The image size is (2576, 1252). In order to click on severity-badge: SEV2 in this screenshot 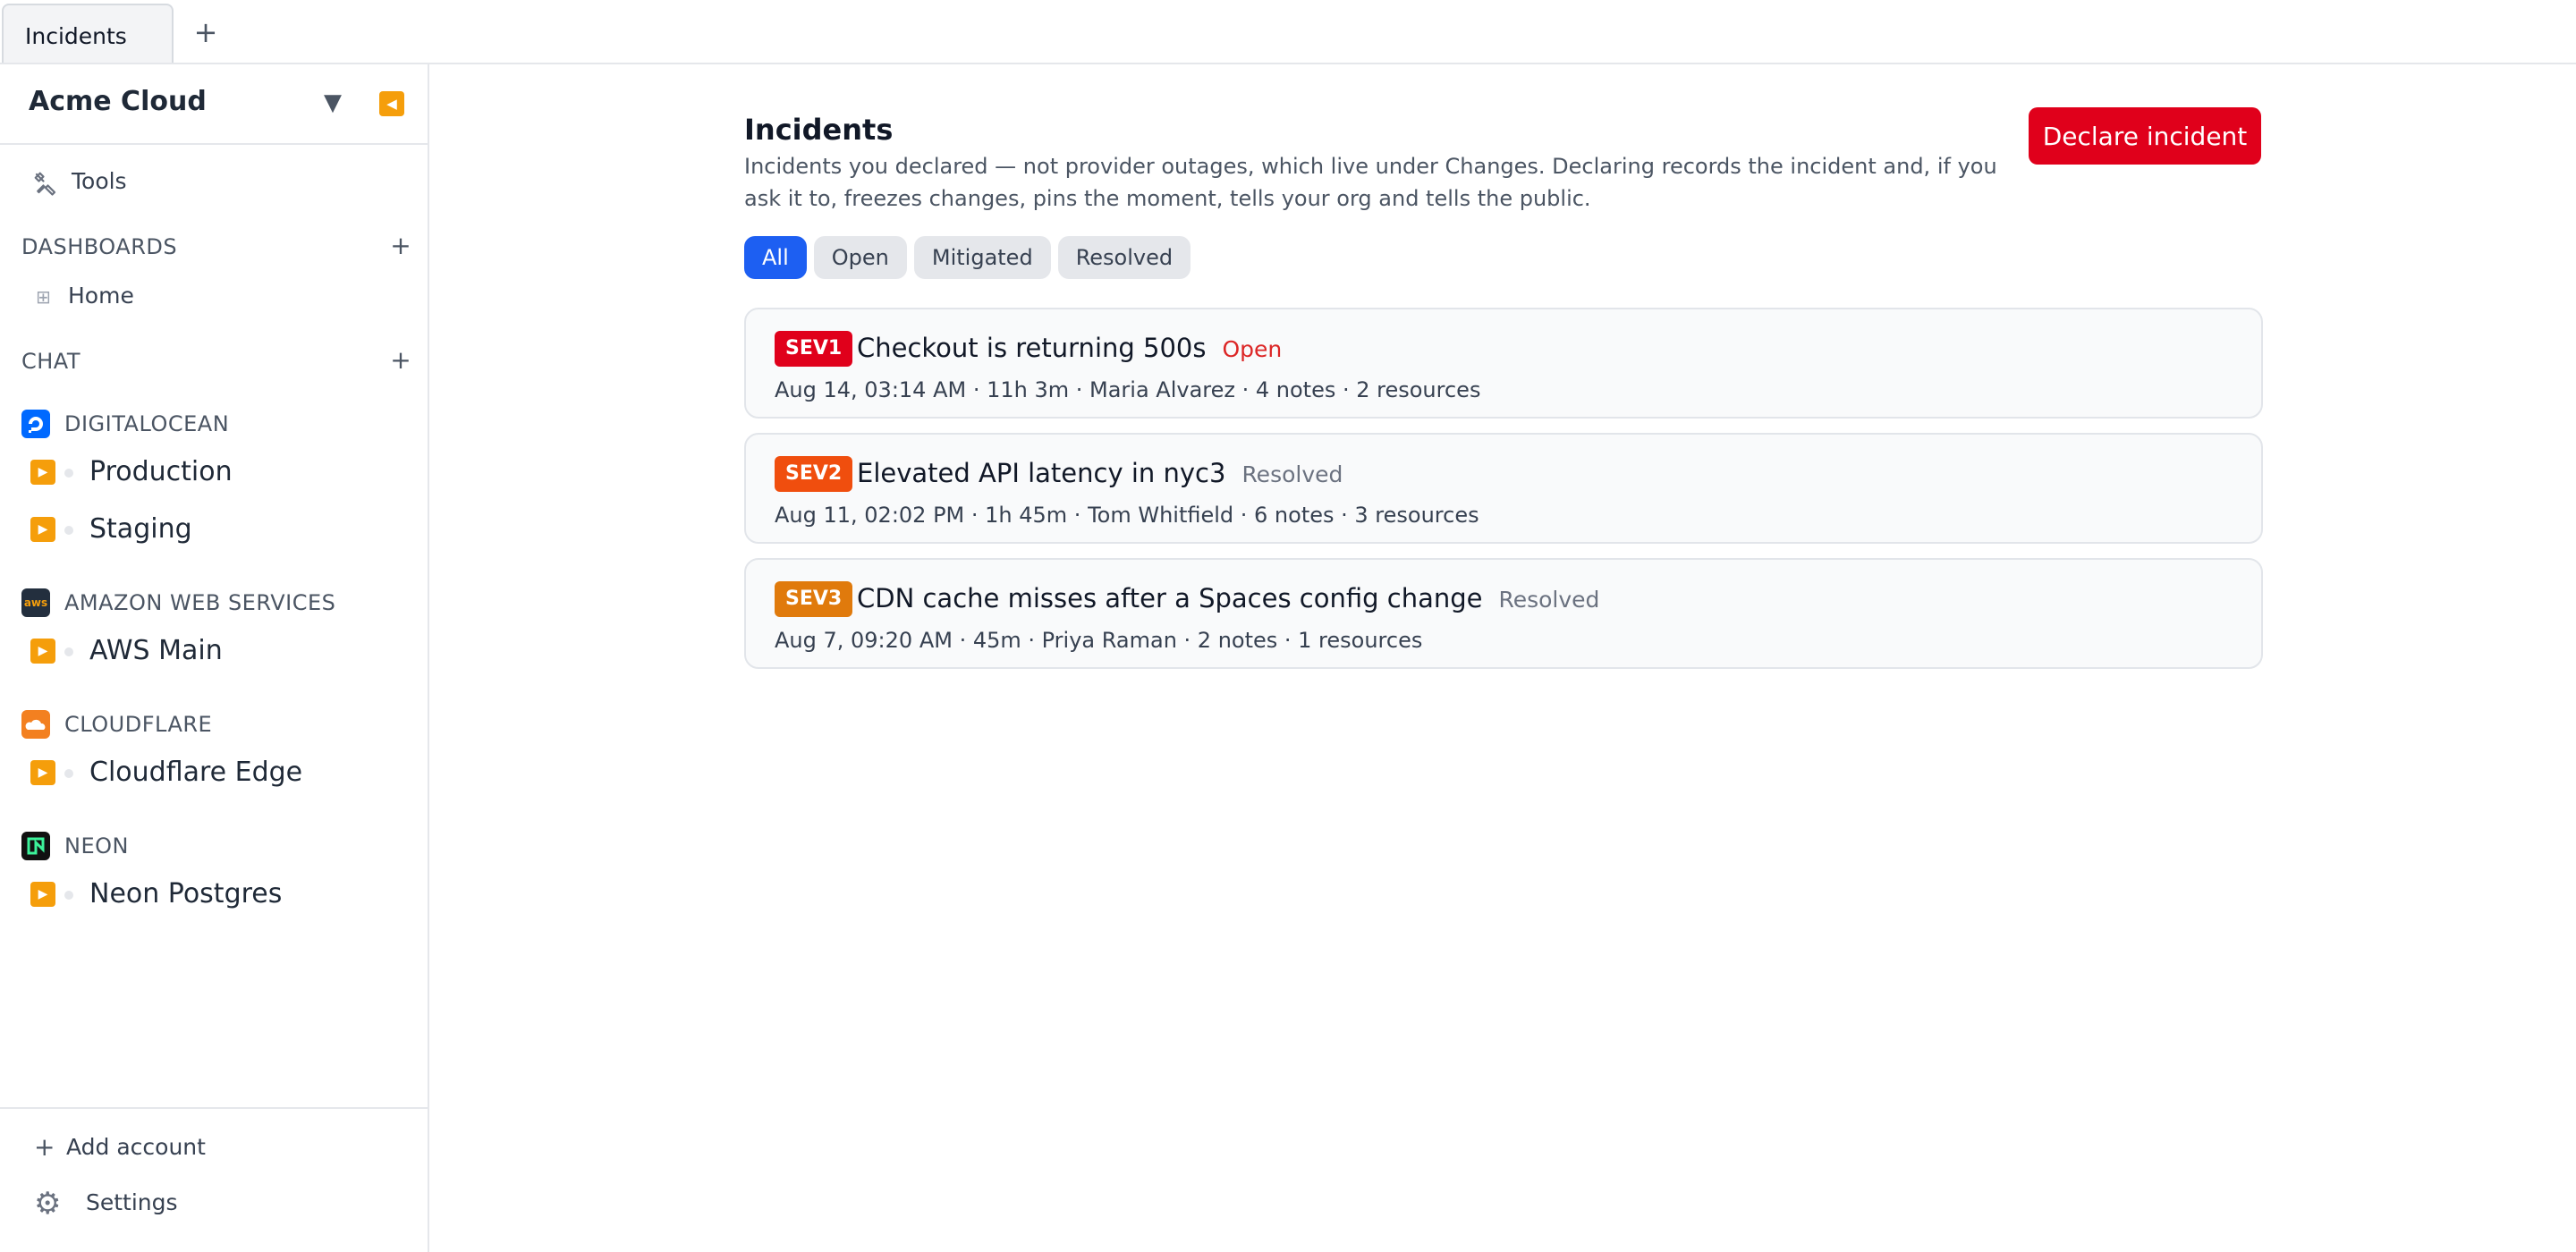, I will do `click(814, 474)`.